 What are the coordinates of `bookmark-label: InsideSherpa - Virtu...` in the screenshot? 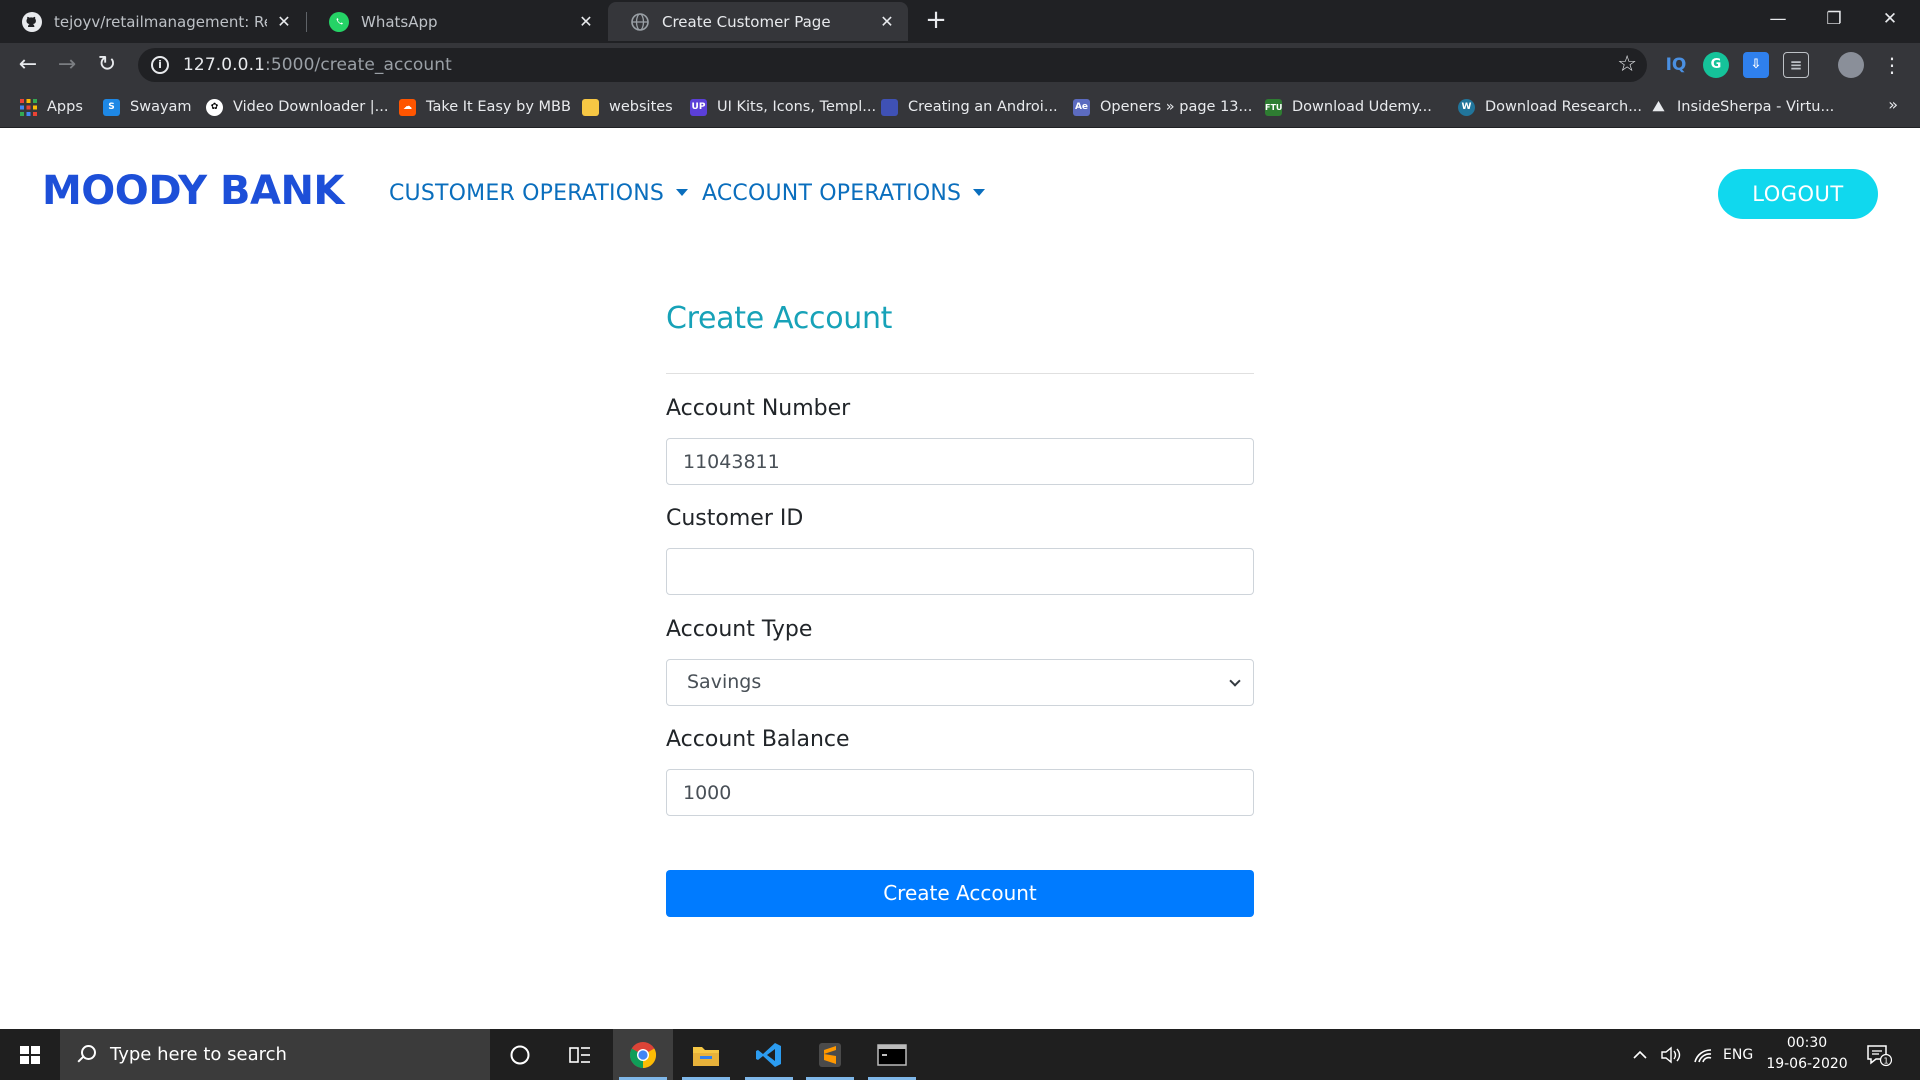 It's located at (1756, 107).